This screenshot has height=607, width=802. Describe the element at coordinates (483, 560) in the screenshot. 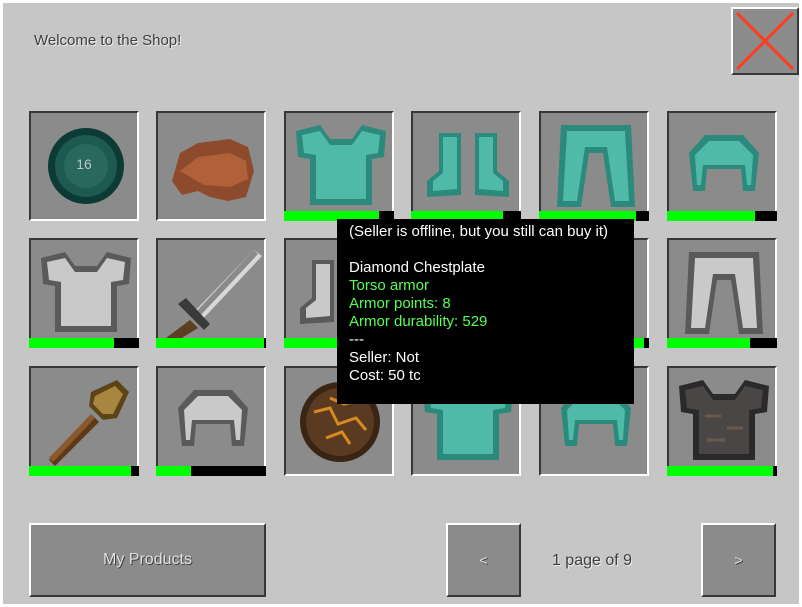

I see `prev-page-button: <` at that location.